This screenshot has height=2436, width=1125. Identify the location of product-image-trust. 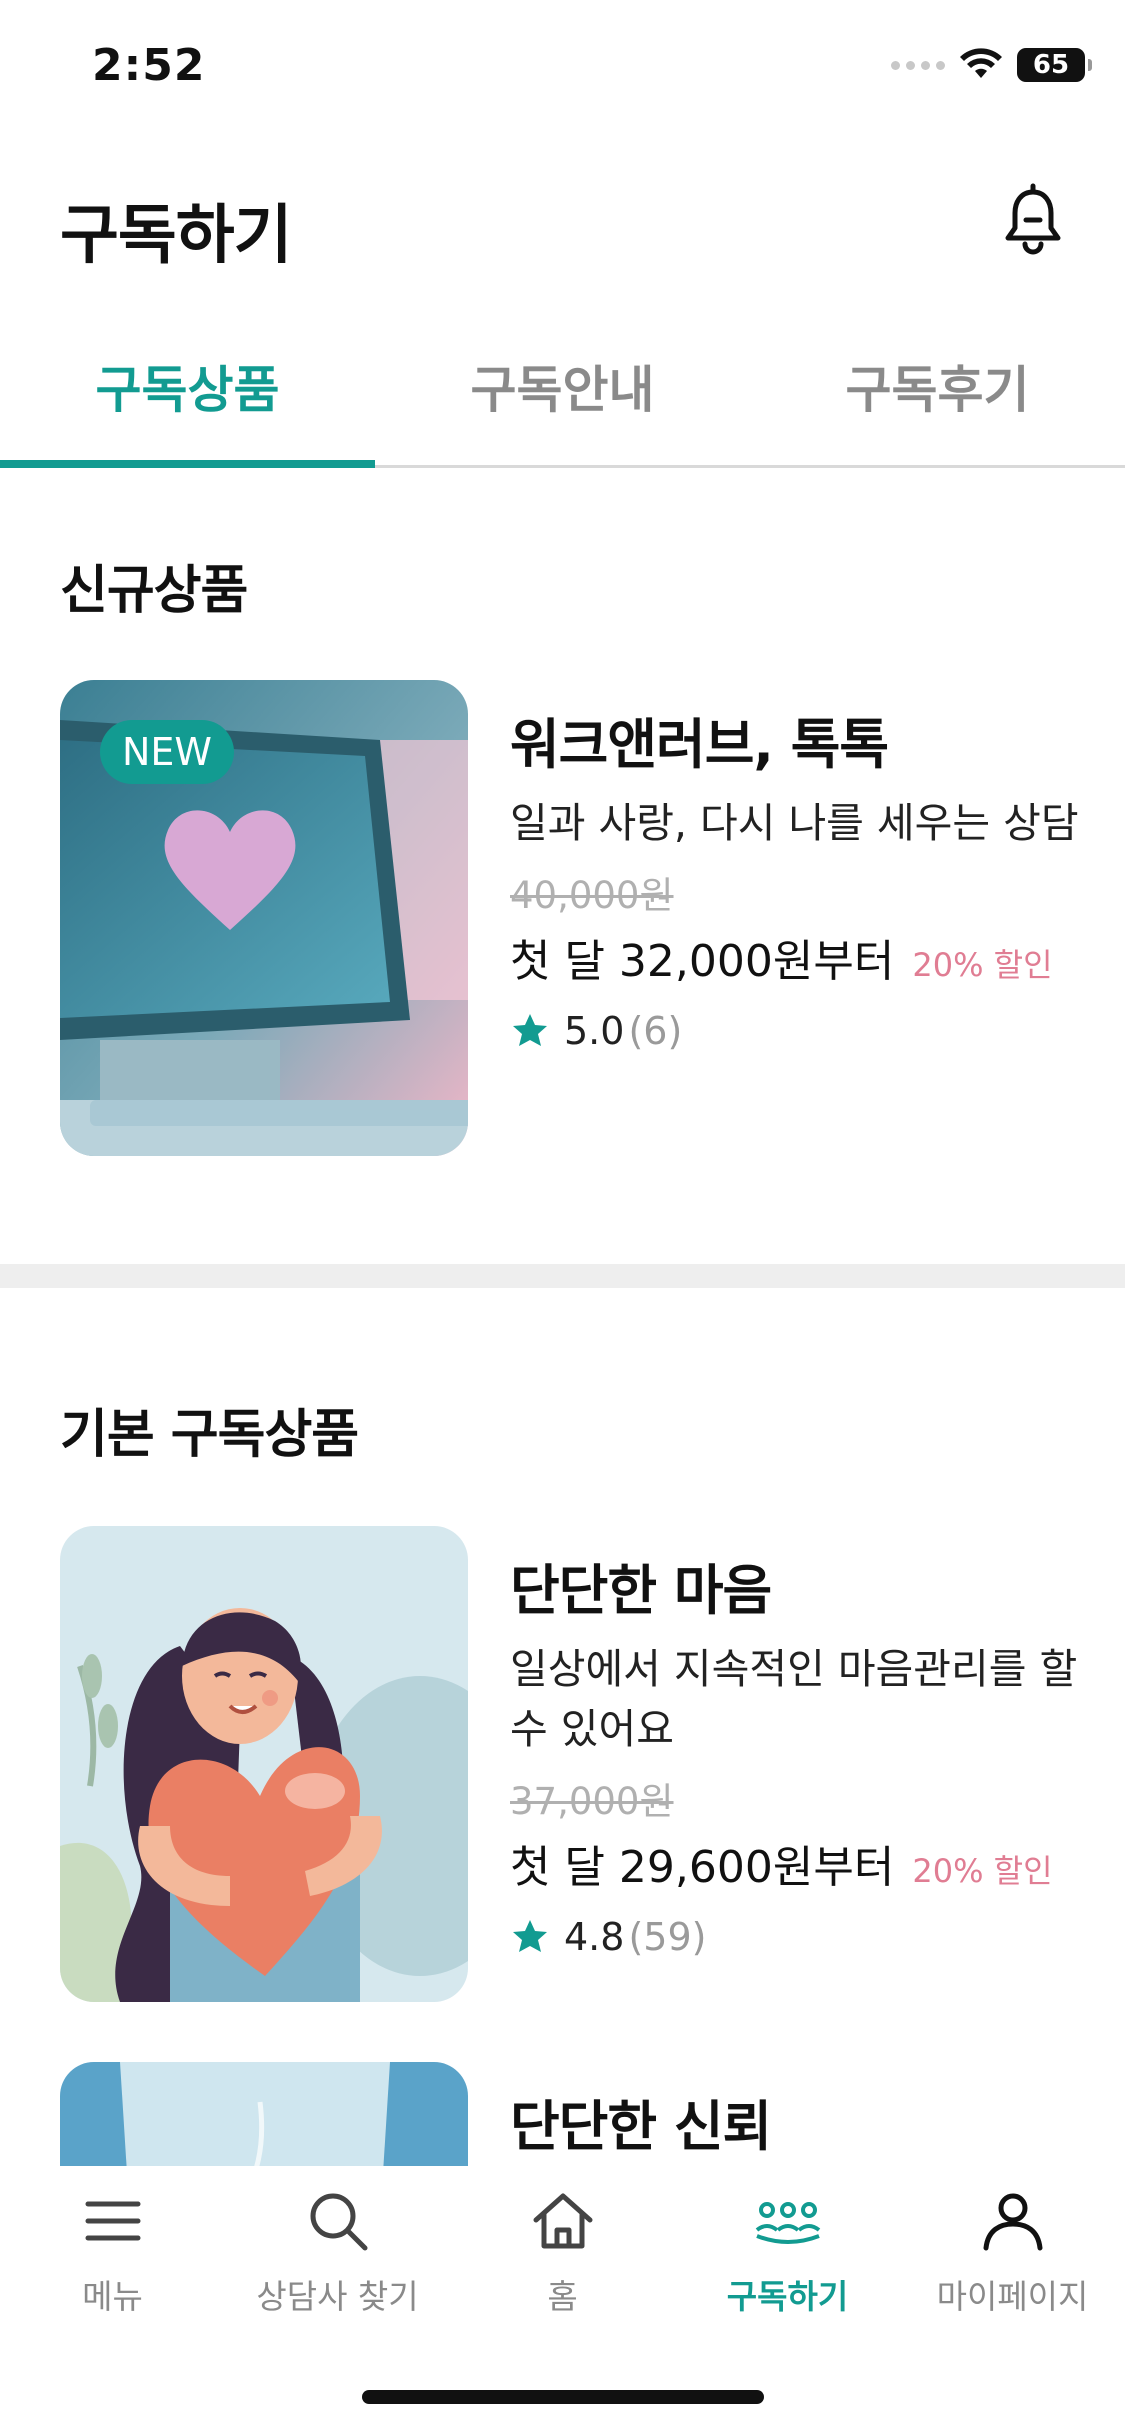
(264, 2114).